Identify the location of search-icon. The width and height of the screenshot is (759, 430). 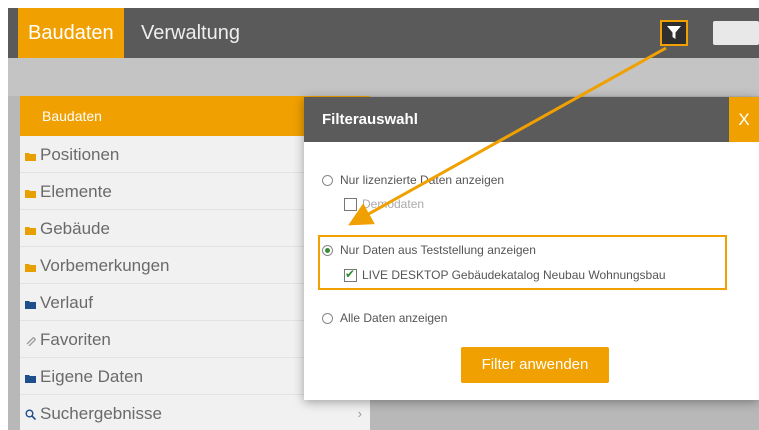
(31, 413).